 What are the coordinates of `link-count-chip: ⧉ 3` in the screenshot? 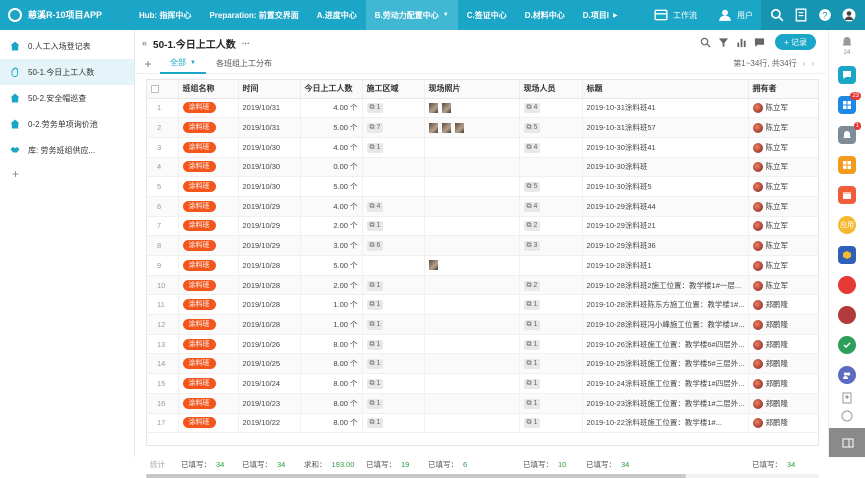 It's located at (532, 246).